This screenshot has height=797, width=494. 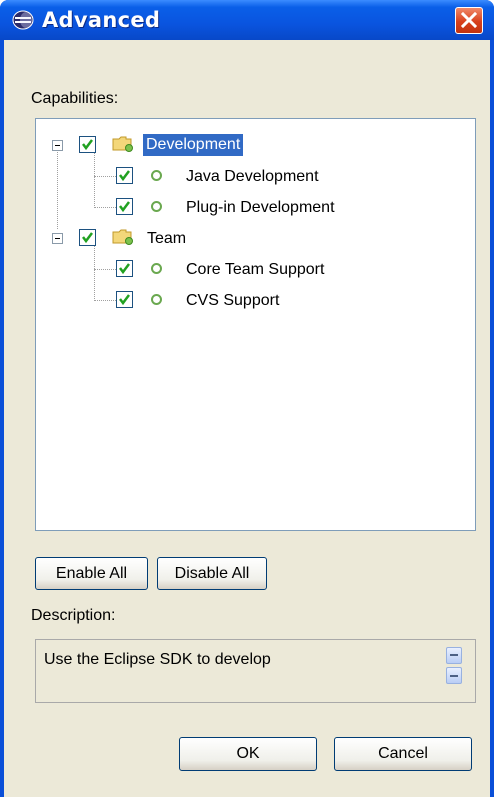 What do you see at coordinates (124, 299) in the screenshot?
I see `cvs-support-checkbox` at bounding box center [124, 299].